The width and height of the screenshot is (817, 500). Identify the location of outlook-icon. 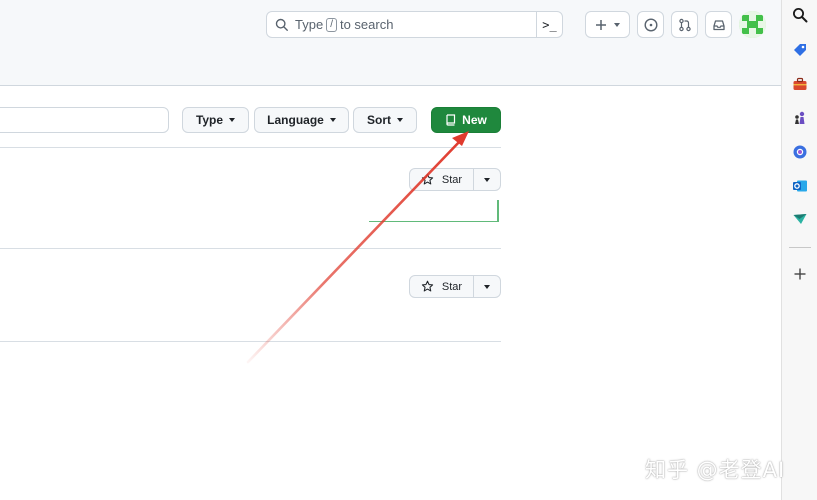
(800, 186).